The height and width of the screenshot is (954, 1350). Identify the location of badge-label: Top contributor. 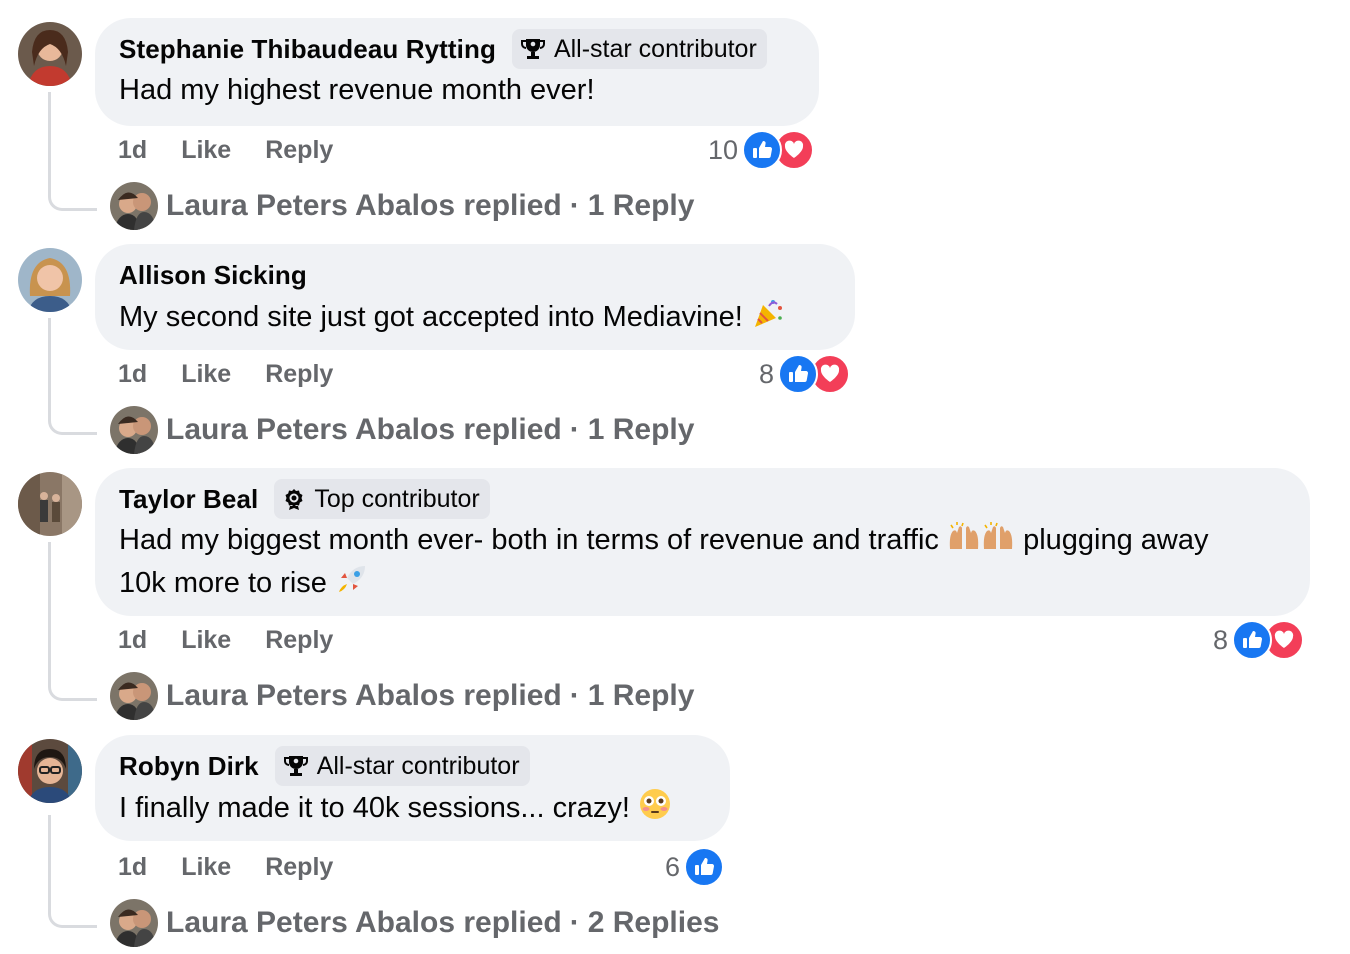
(397, 498).